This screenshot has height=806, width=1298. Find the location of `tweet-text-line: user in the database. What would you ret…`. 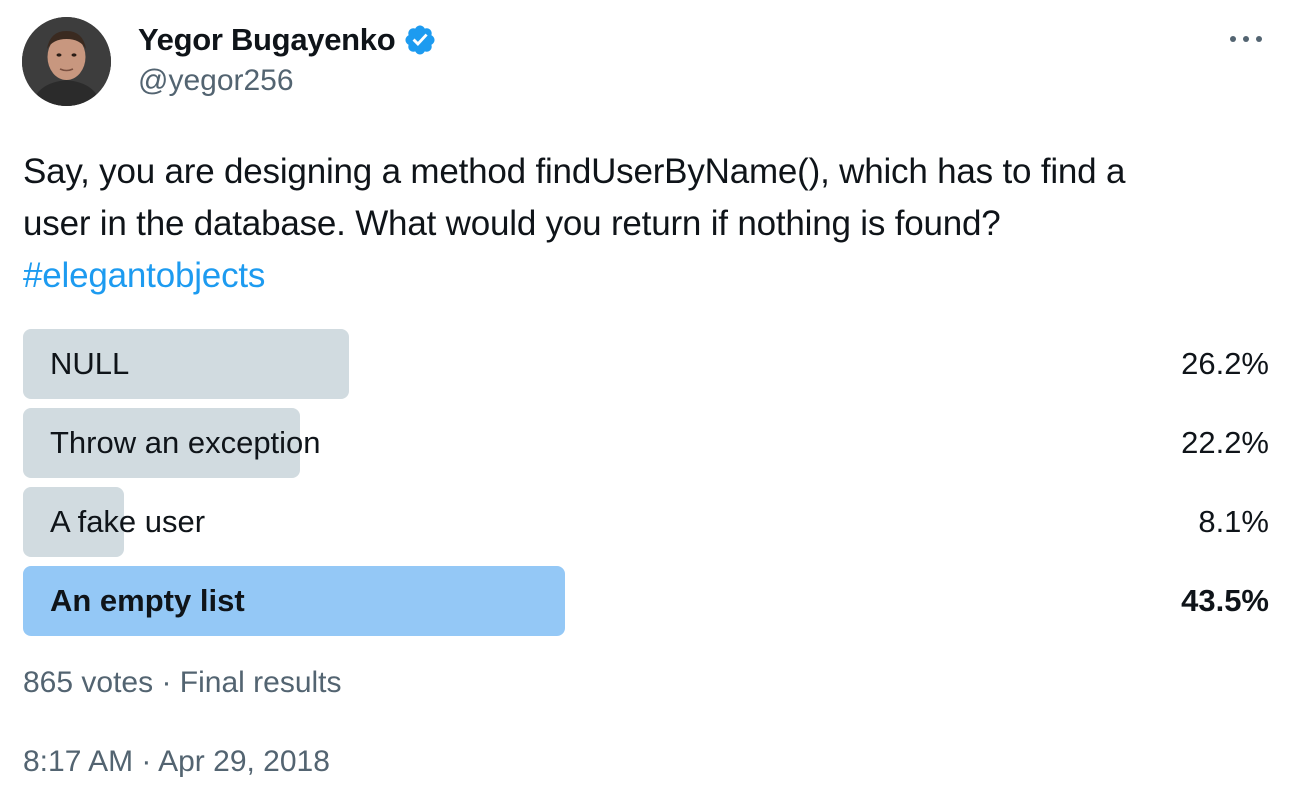

tweet-text-line: user in the database. What would you ret… is located at coordinates (512, 223).